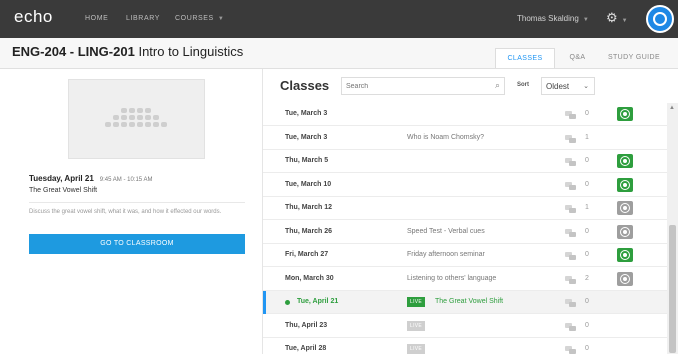 Image resolution: width=678 pixels, height=354 pixels. I want to click on tab-study-guide: STUDY GUIDE, so click(634, 58).